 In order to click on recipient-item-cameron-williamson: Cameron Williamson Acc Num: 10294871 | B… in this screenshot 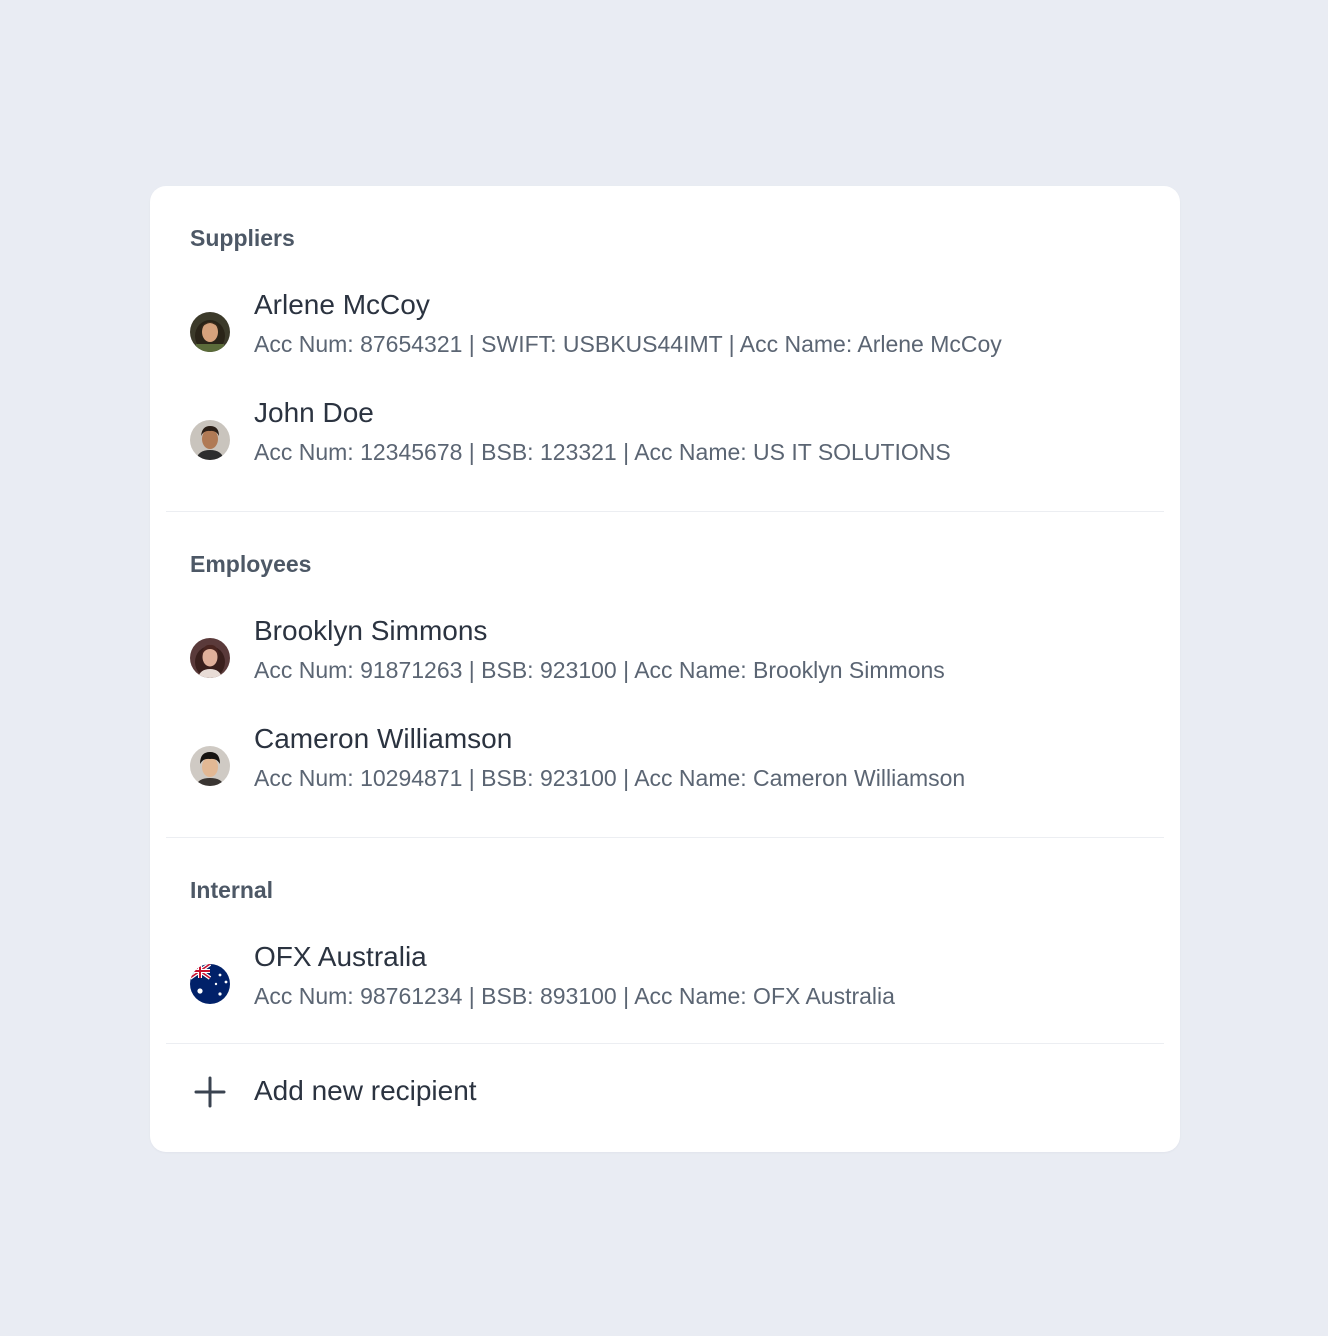, I will do `click(670, 762)`.